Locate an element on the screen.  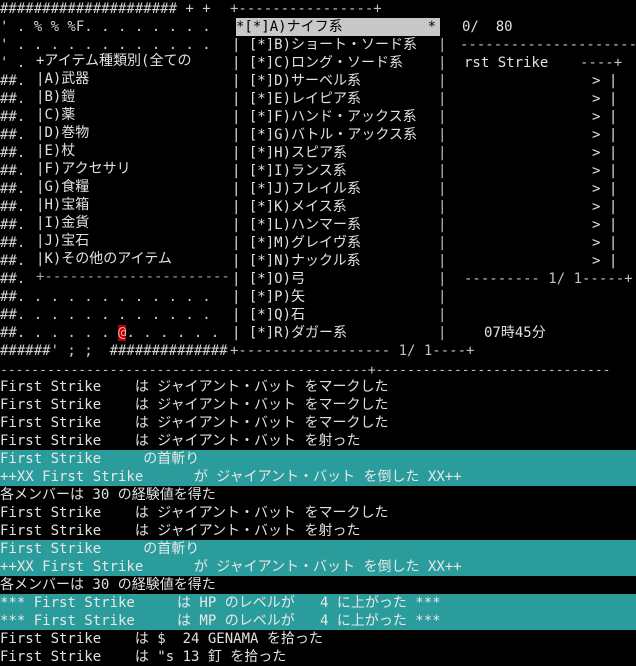
map-row: ##################### + + is located at coordinates (105, 9).